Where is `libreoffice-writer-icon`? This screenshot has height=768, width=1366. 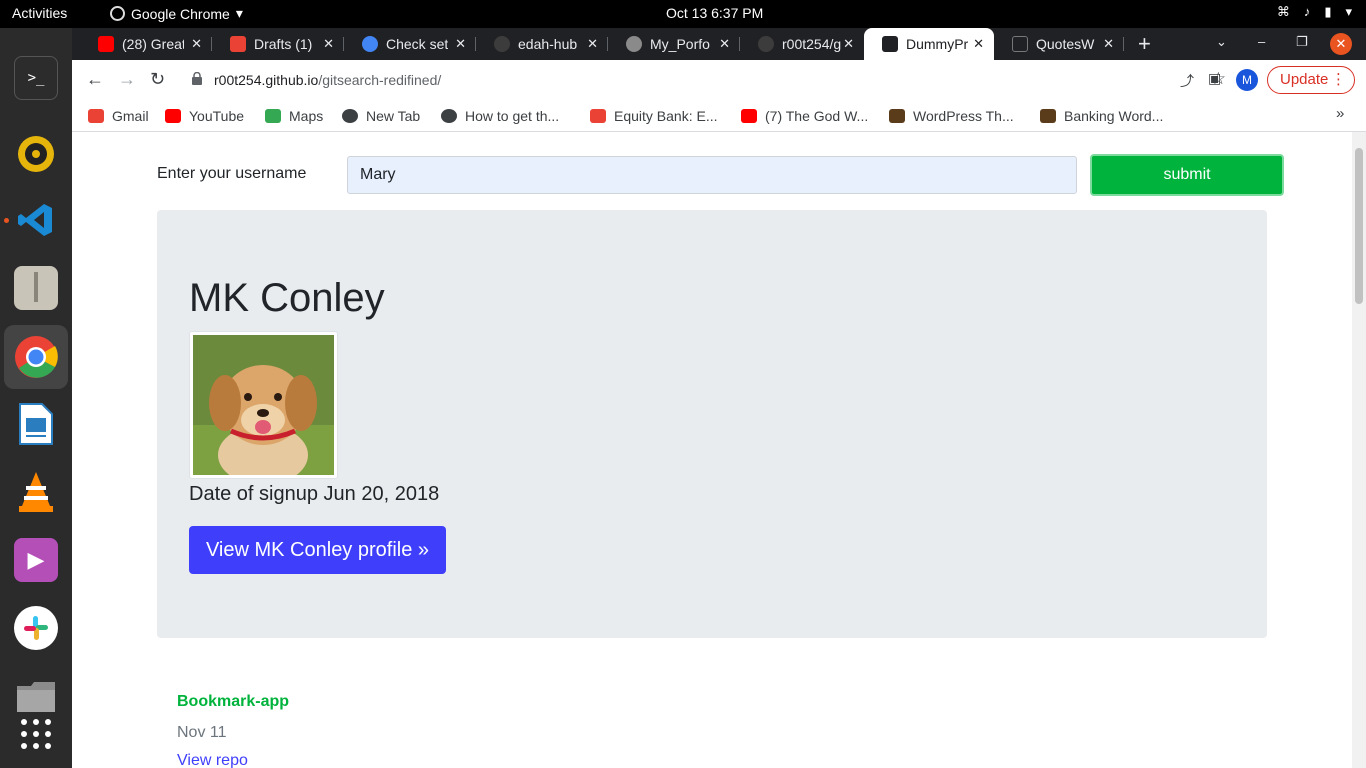
libreoffice-writer-icon is located at coordinates (36, 424).